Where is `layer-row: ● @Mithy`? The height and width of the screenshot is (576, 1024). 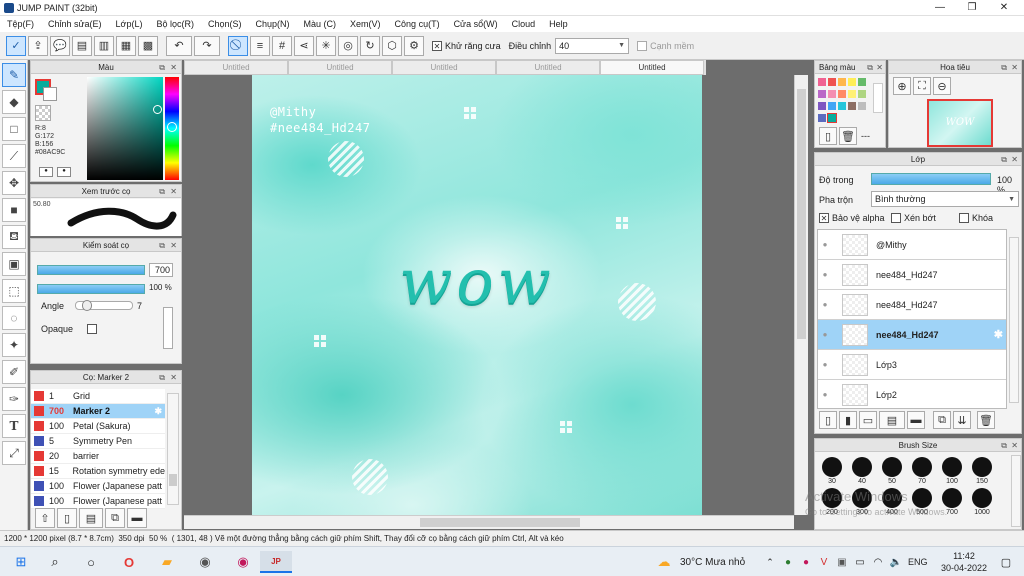 layer-row: ● @Mithy is located at coordinates (912, 245).